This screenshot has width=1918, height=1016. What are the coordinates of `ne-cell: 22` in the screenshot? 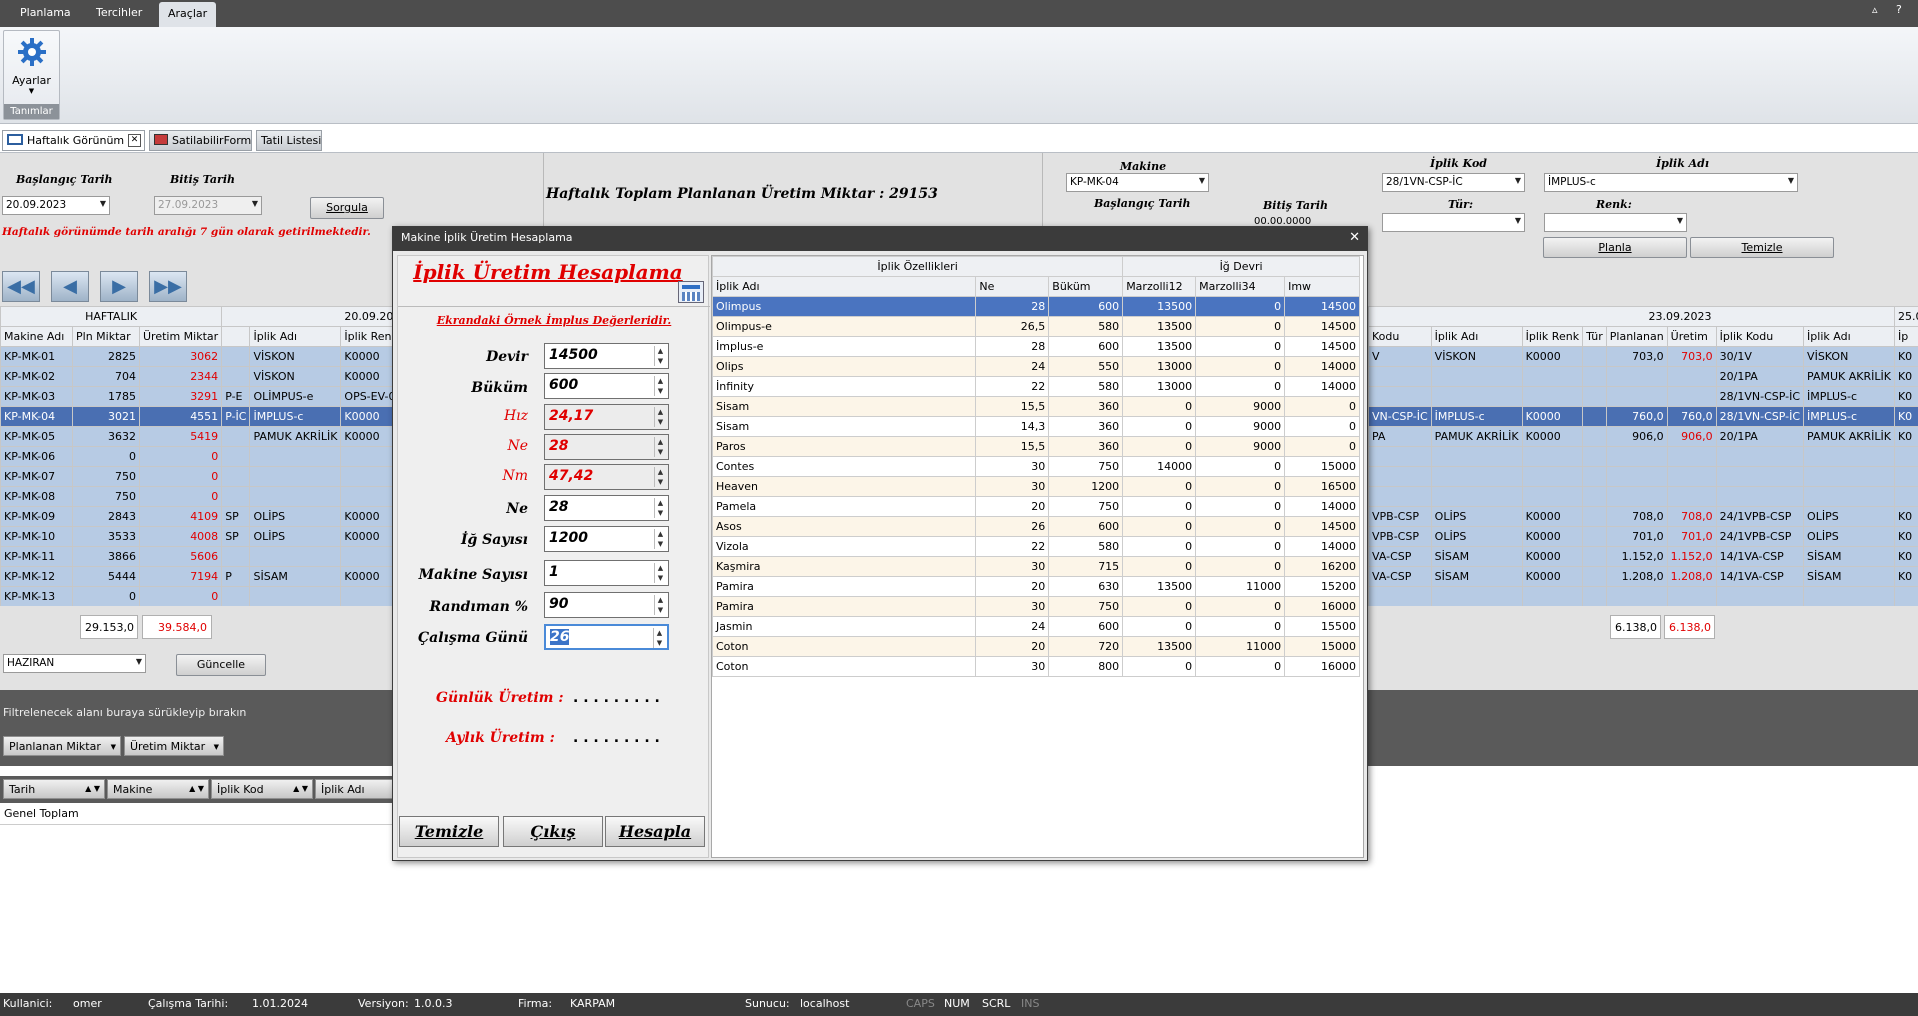 It's located at (1012, 546).